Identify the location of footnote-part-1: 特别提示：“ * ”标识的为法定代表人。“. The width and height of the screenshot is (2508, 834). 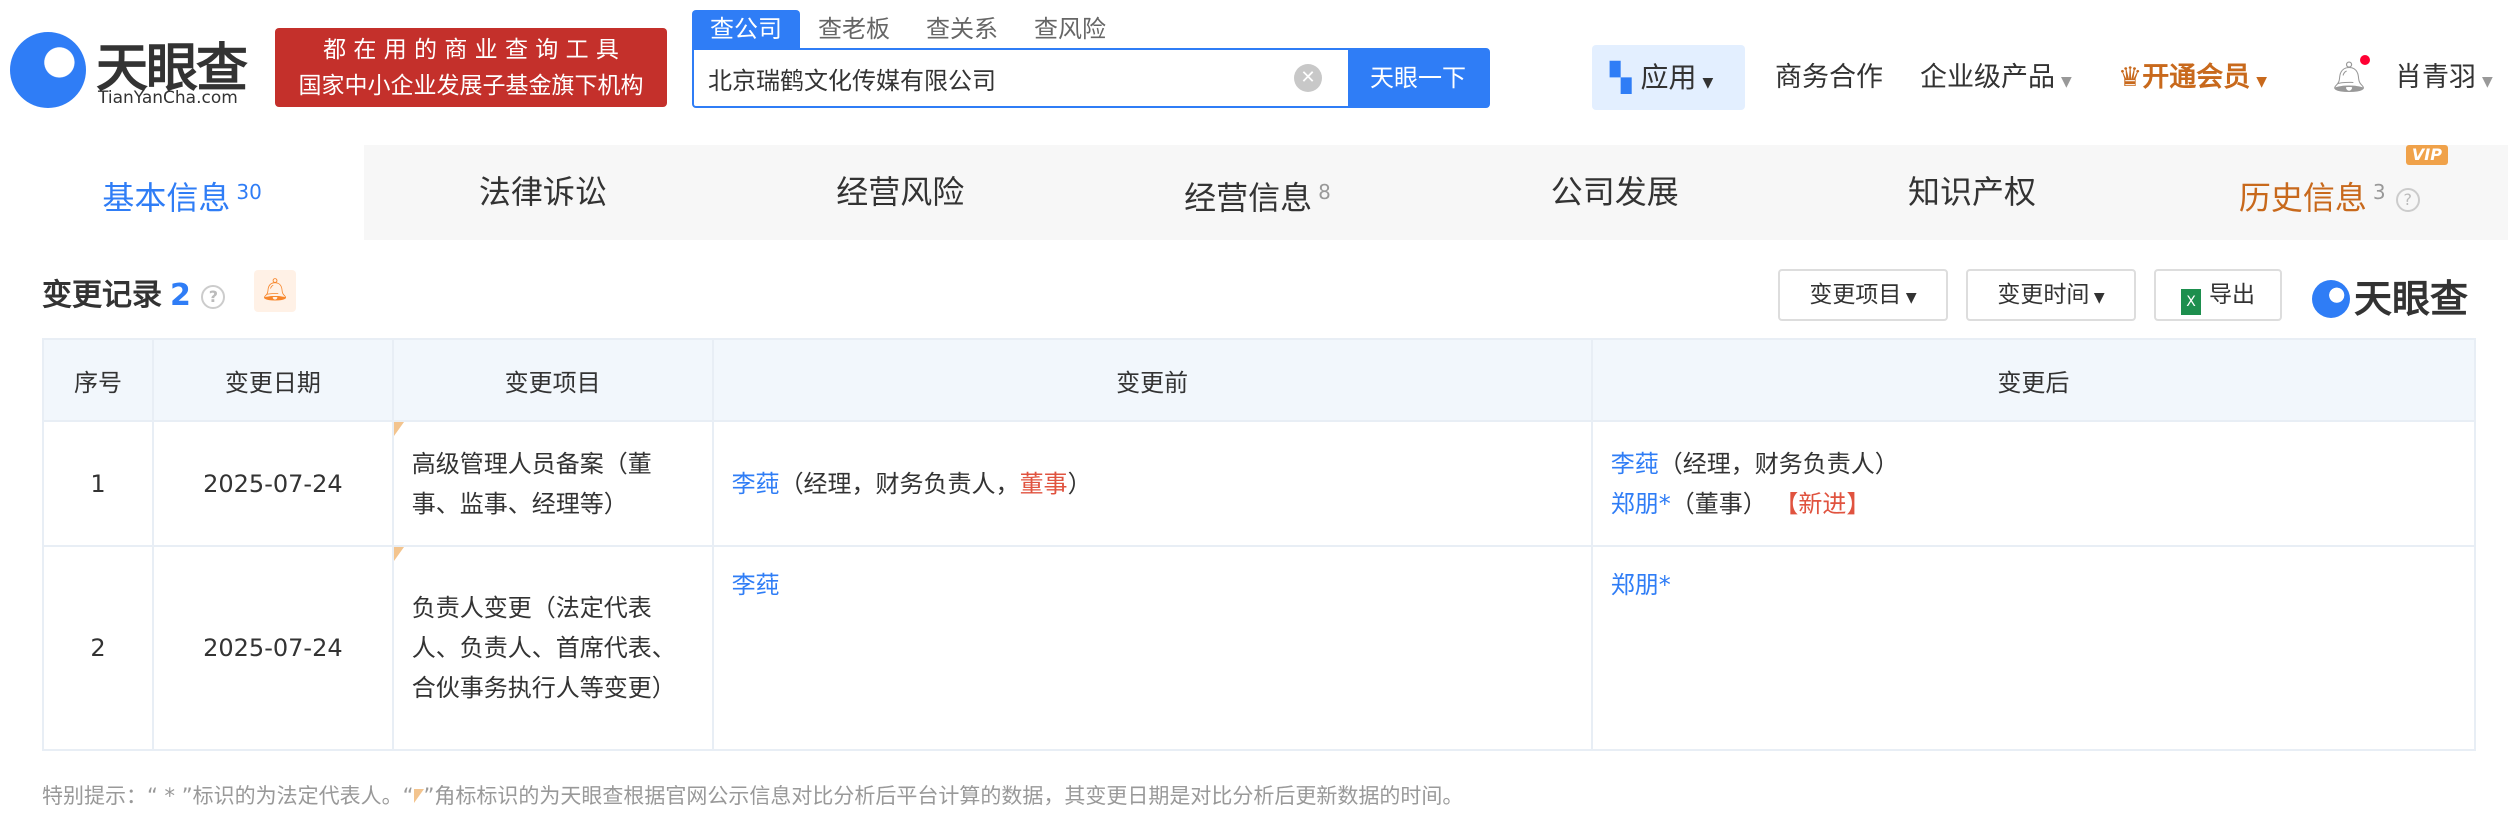
(228, 796).